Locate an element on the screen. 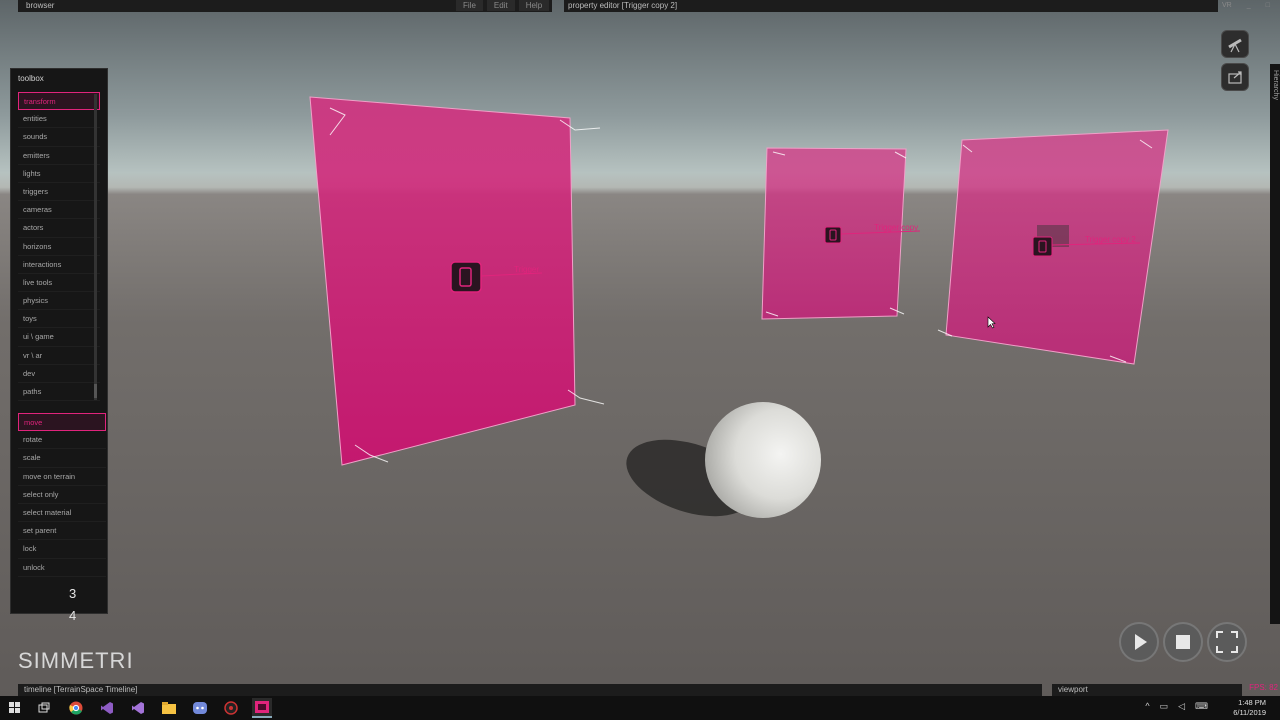  fullscreen-icon is located at coordinates (1227, 642).